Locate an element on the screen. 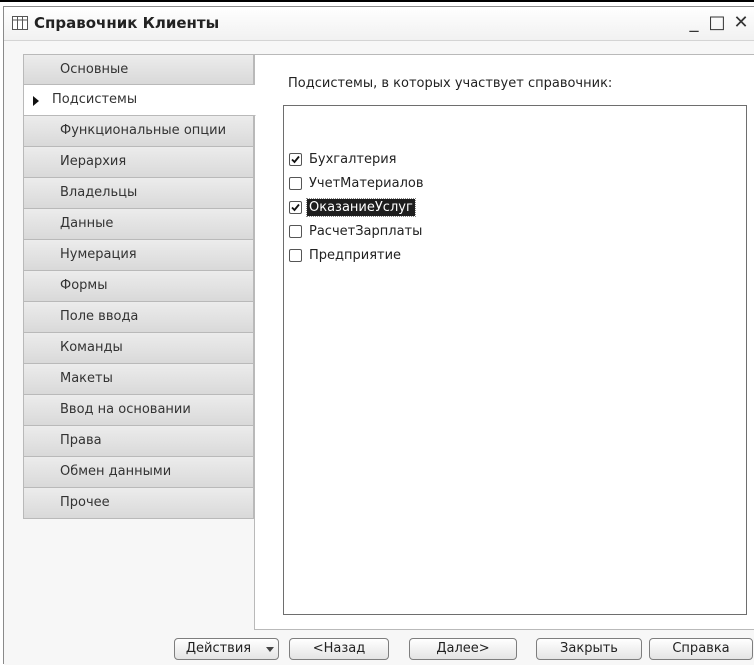  list-item-label: ОказаниеУслуг is located at coordinates (361, 207).